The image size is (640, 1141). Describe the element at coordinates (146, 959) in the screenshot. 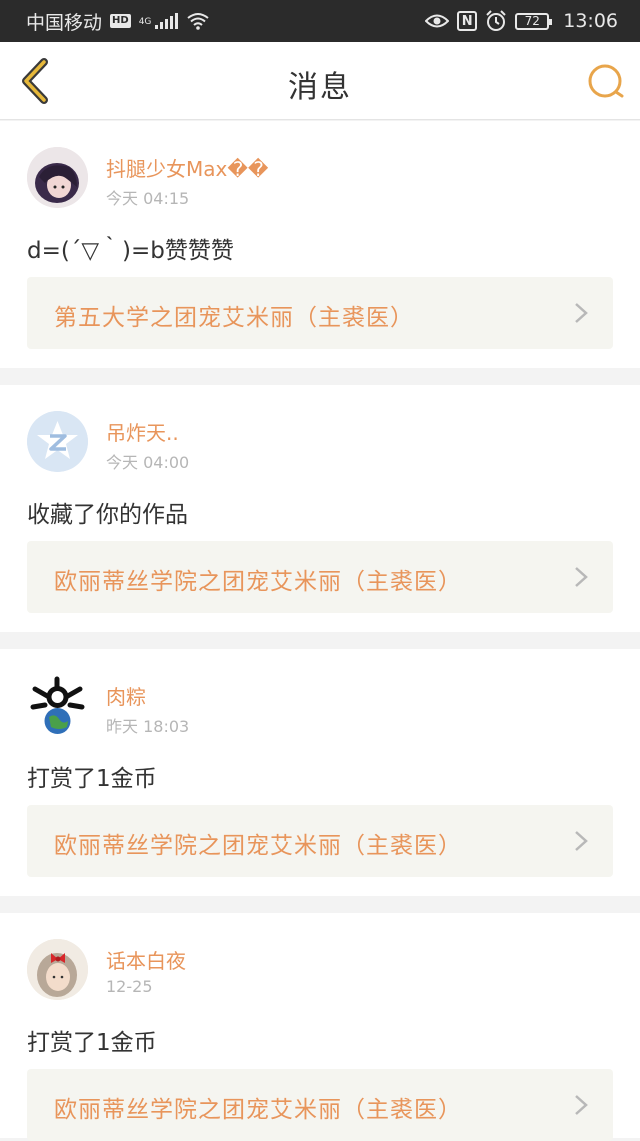

I see `username: 话本白夜` at that location.